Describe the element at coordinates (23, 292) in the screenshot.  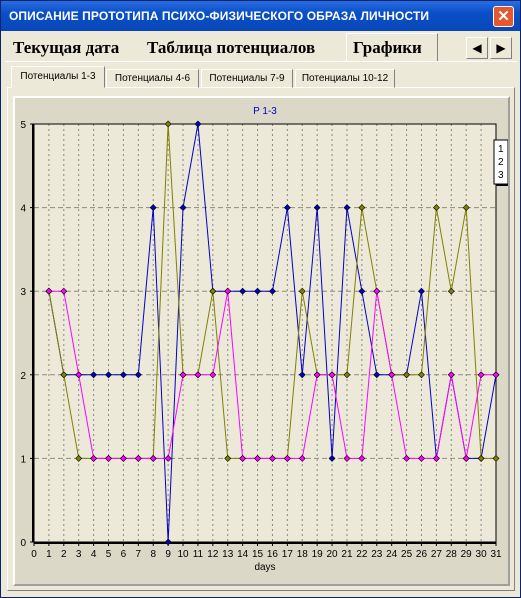
I see `y-tick-label: 3` at that location.